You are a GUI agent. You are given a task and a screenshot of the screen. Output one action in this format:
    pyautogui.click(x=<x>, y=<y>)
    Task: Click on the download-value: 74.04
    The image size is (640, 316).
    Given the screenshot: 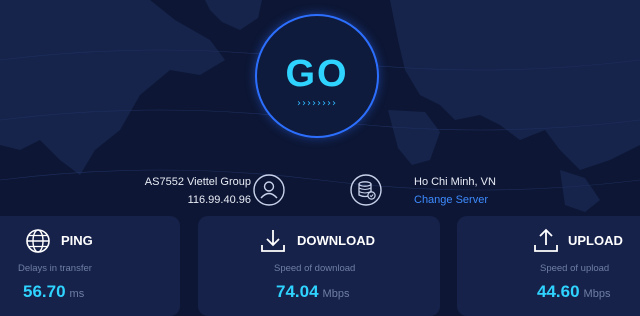 What is the action you would take?
    pyautogui.click(x=297, y=291)
    